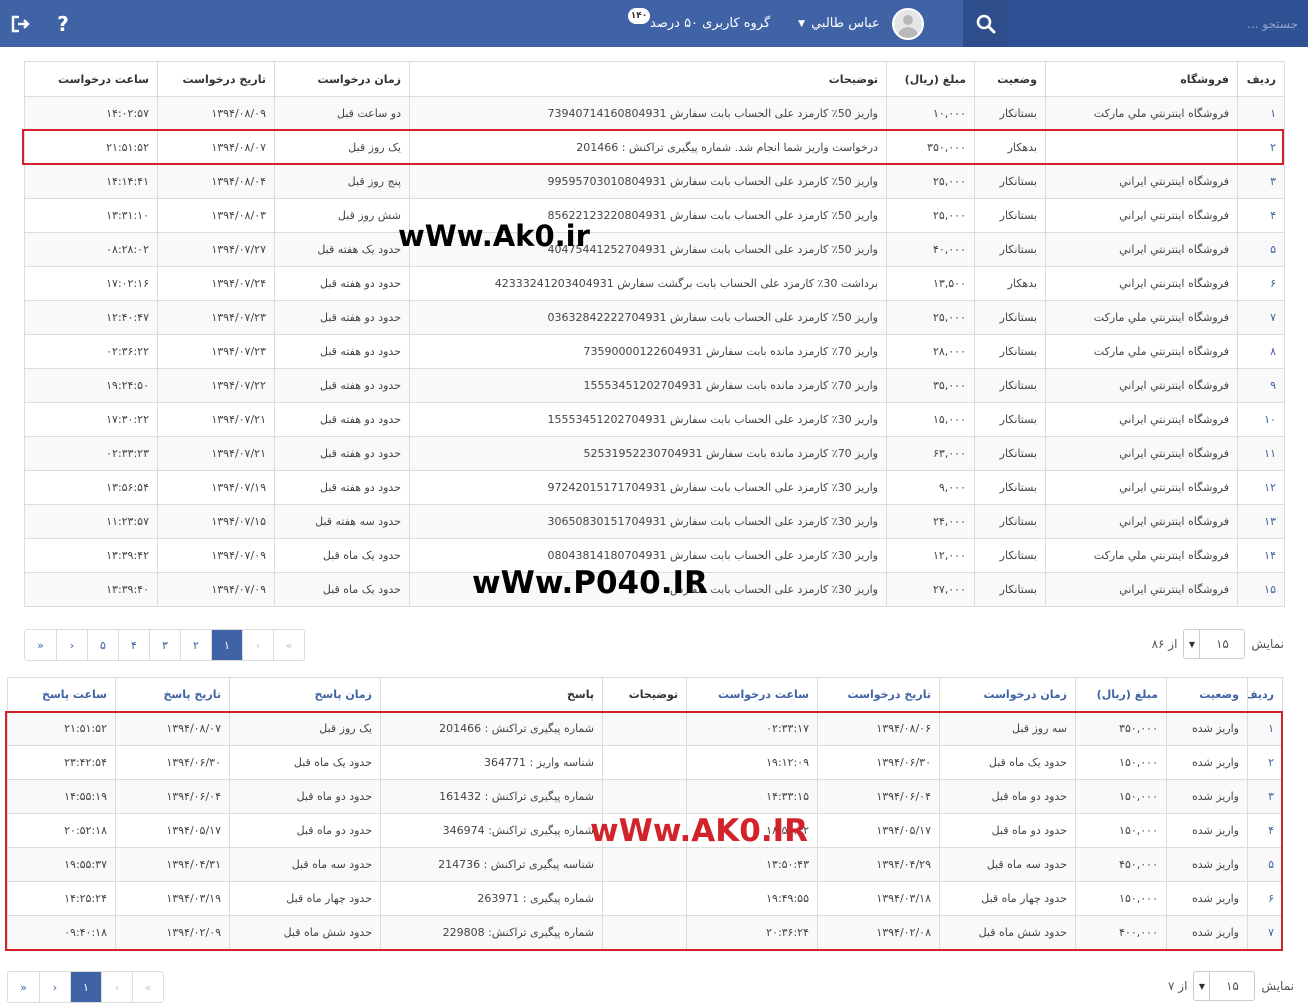 The height and width of the screenshot is (1008, 1308). What do you see at coordinates (216, 351) in the screenshot?
I see `table-cell: ۱۳۹۴/۰۷/۲۳` at bounding box center [216, 351].